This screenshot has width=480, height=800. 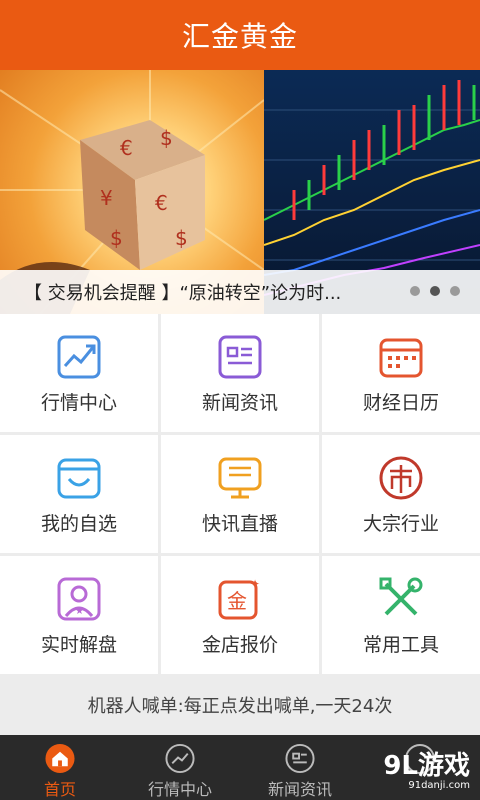 I want to click on live-board-icon, so click(x=240, y=478).